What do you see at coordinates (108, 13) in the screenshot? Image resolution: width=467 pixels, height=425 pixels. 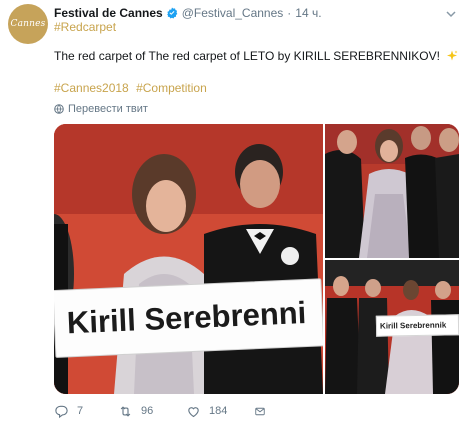 I see `display-name: Festival de Cannes` at bounding box center [108, 13].